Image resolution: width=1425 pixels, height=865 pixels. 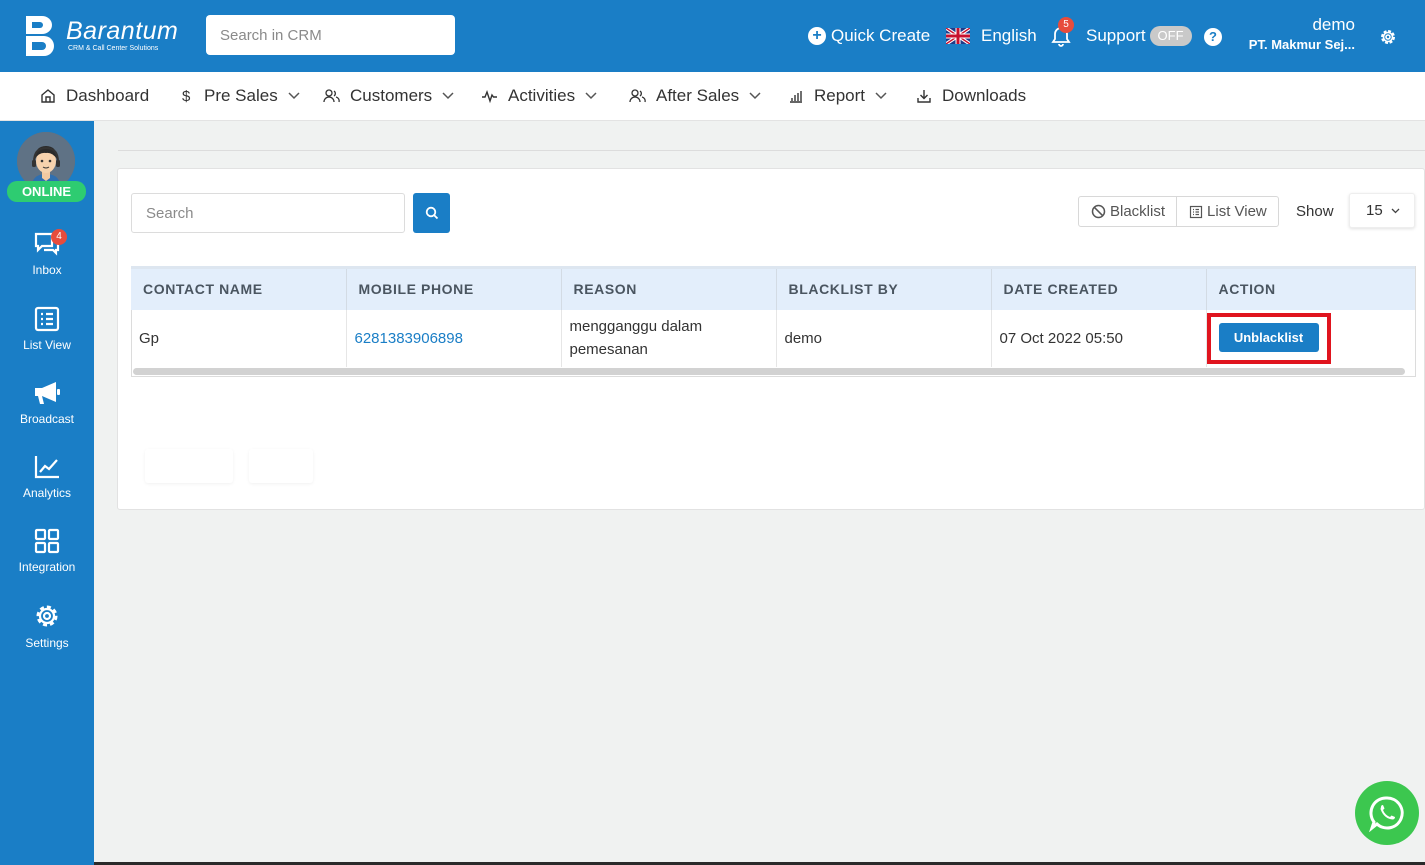 I want to click on language-selector: English, so click(x=991, y=36).